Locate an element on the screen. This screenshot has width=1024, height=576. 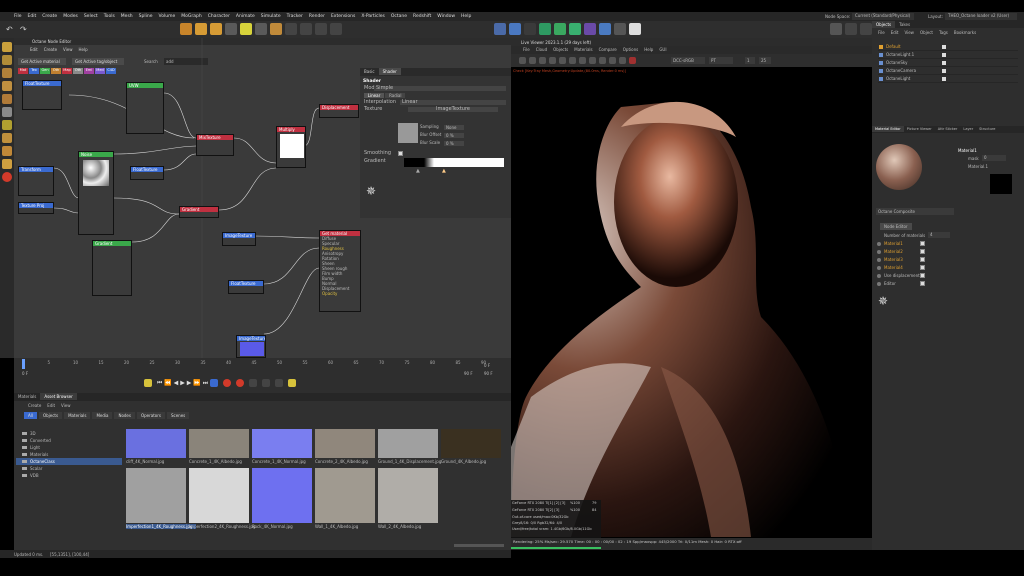
num-materials-field: 4 is located at coordinates (939, 235).